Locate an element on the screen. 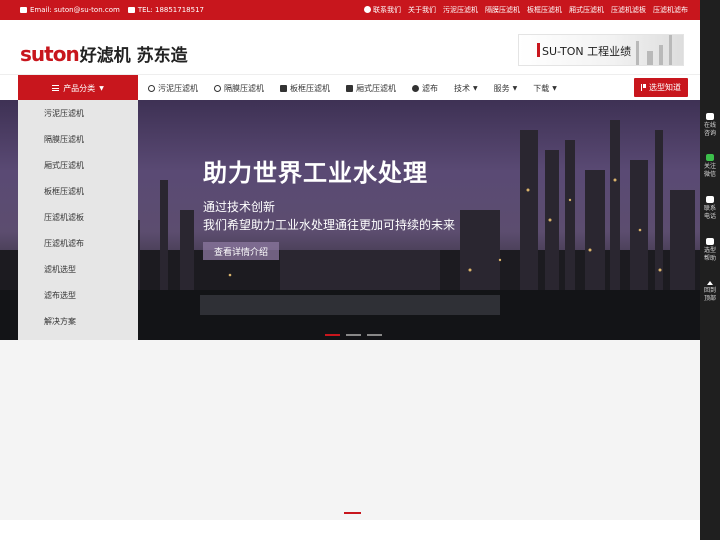 The image size is (720, 540). logo-brand: suton is located at coordinates (50, 54).